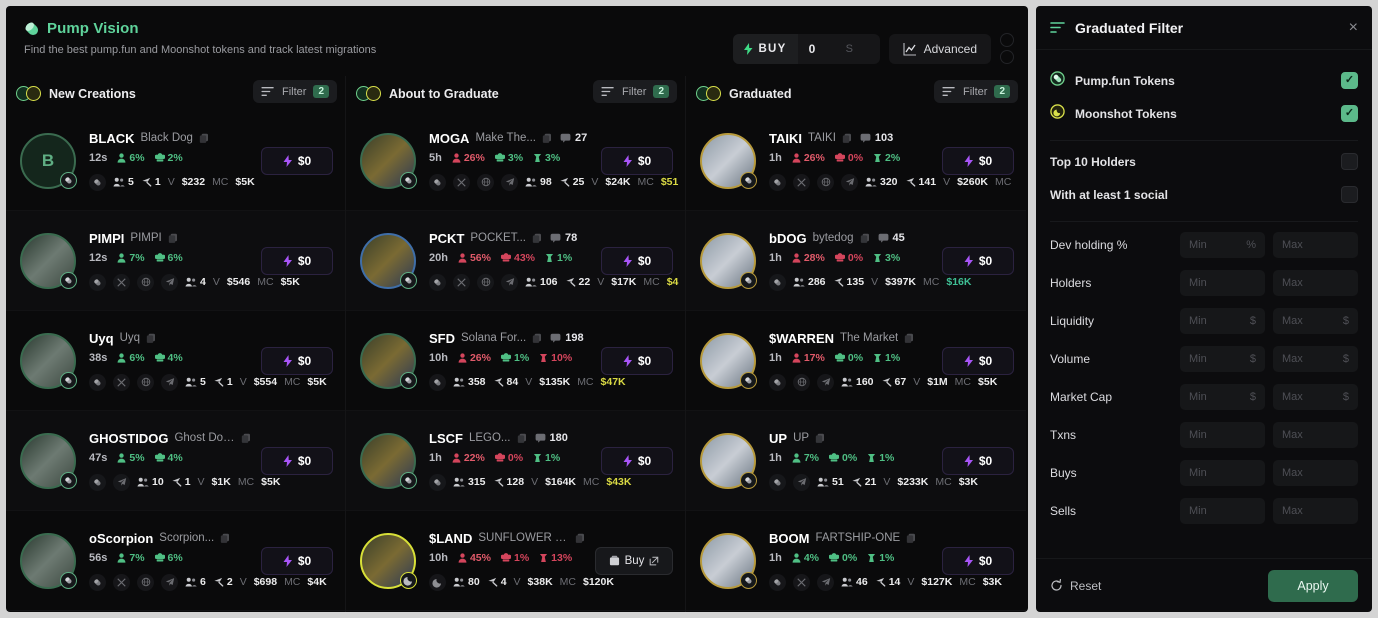 The height and width of the screenshot is (618, 1378). What do you see at coordinates (765, 48) in the screenshot?
I see `buy-button: BUY` at bounding box center [765, 48].